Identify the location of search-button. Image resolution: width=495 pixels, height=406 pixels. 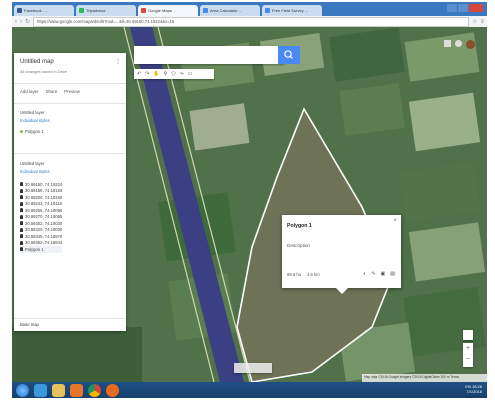
(289, 55).